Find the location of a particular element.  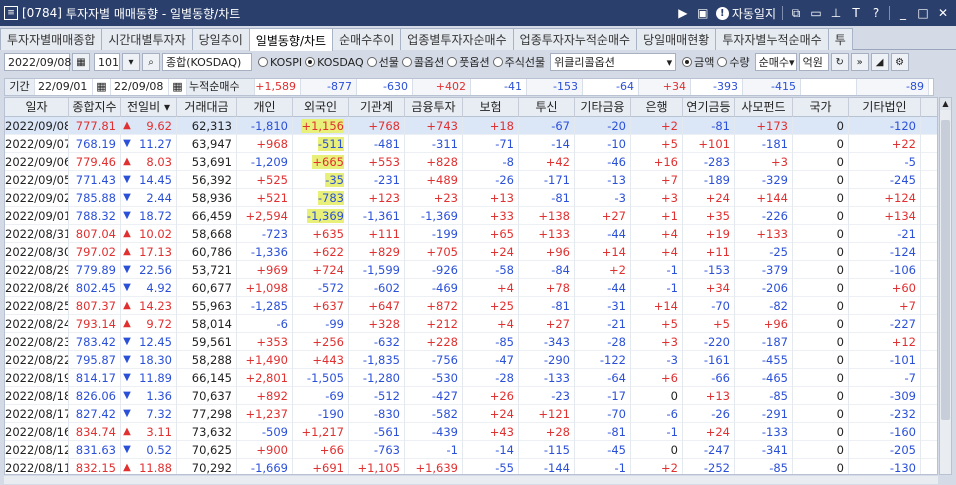

tab-item: 시간대별투자자 is located at coordinates (147, 39).